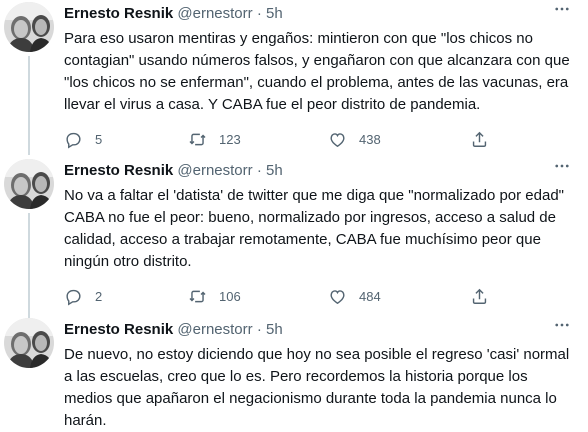 Image resolution: width=588 pixels, height=432 pixels. What do you see at coordinates (354, 139) in the screenshot?
I see `like-button: 438` at bounding box center [354, 139].